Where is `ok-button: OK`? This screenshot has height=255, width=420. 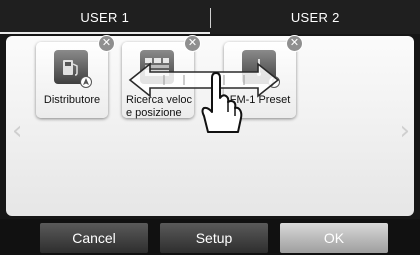
ok-button: OK is located at coordinates (334, 238).